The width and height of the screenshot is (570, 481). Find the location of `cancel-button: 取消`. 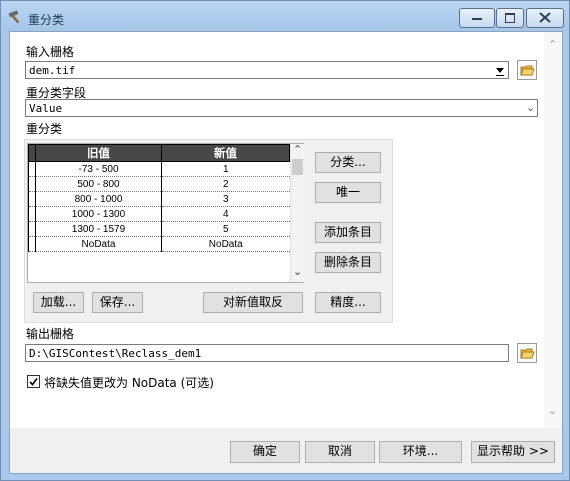

cancel-button: 取消 is located at coordinates (340, 452).